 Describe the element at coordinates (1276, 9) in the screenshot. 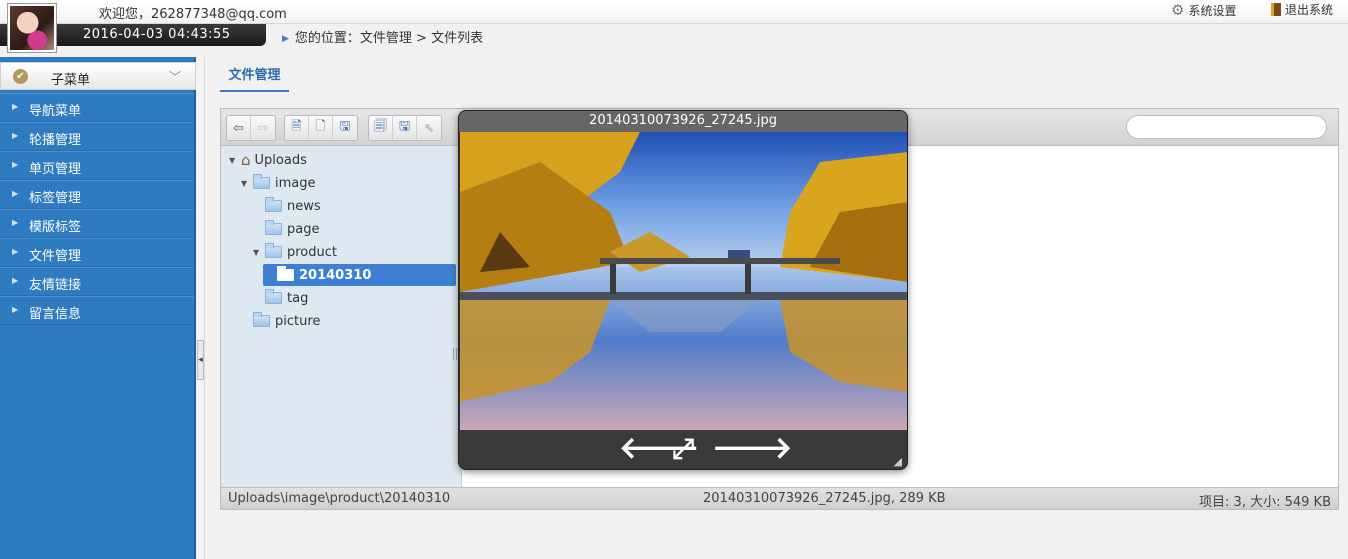

I see `exit-door-icon` at that location.